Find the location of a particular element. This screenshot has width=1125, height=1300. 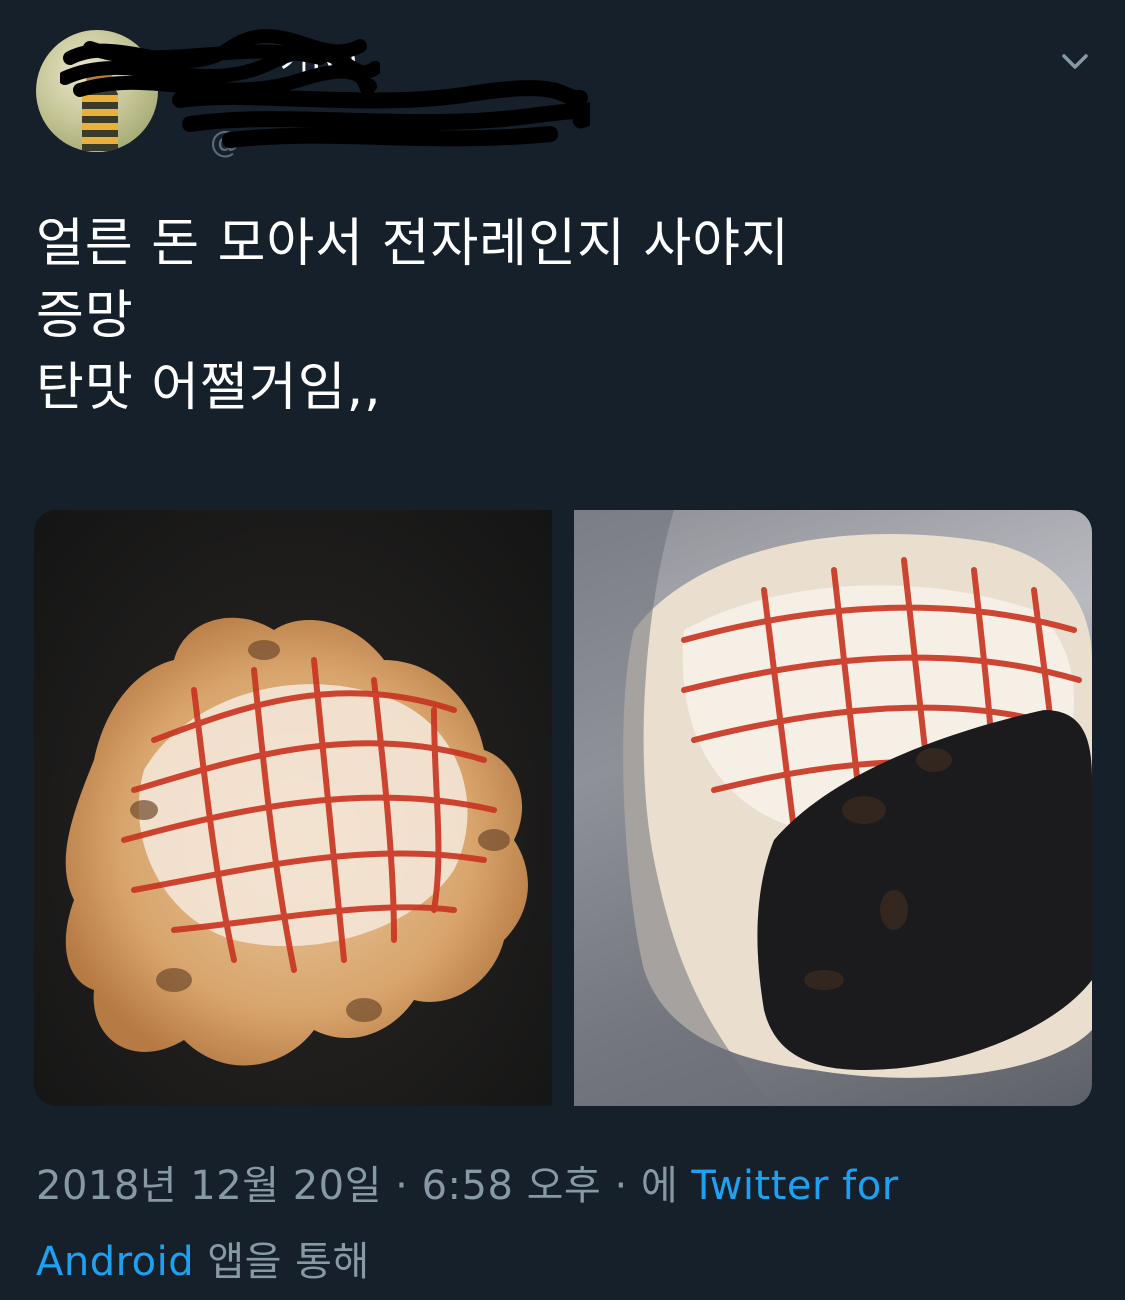

tweet-time: 6:58 오후 is located at coordinates (512, 1186).